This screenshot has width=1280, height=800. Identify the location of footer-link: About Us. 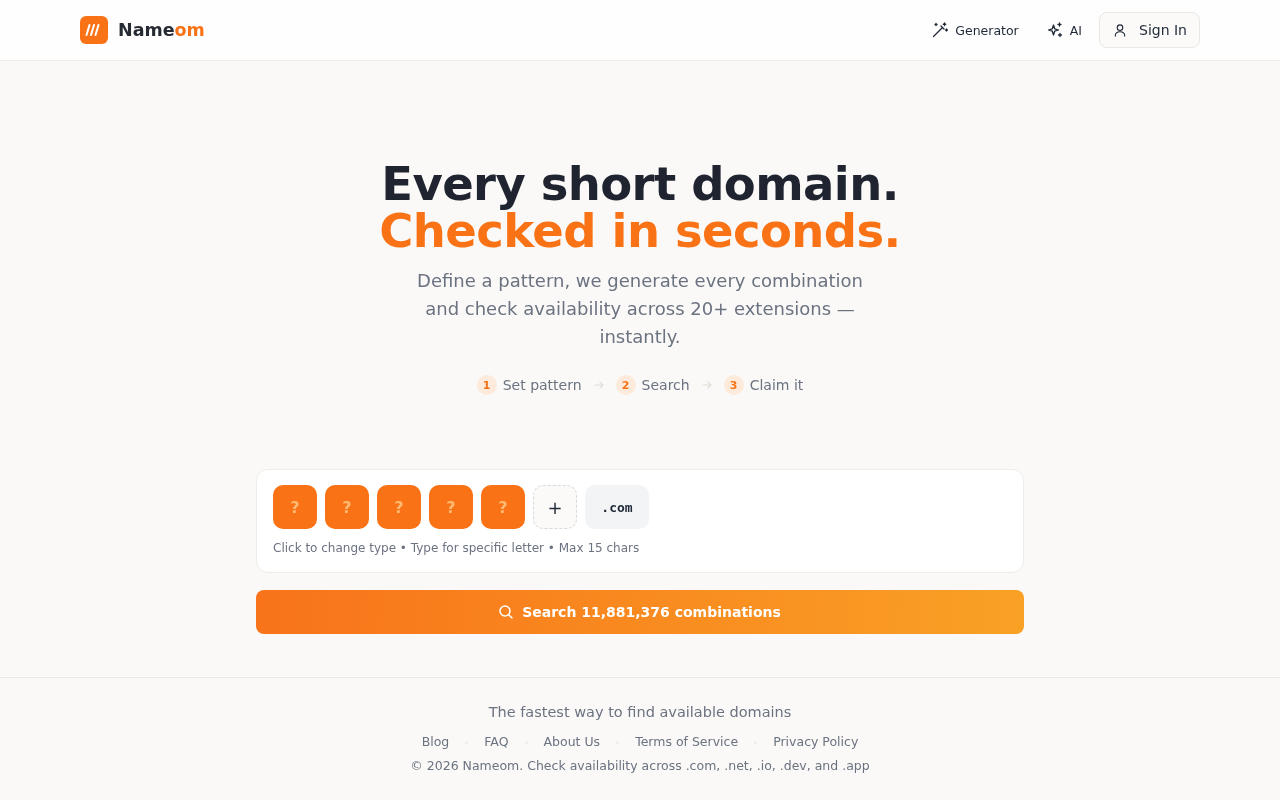
(572, 742).